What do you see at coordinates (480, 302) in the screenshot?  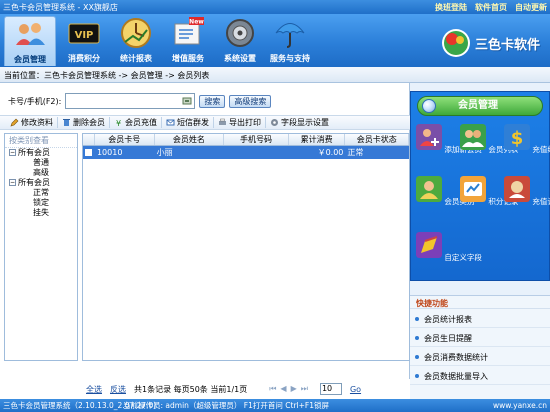 I see `quick-functions-title: 快捷功能` at bounding box center [480, 302].